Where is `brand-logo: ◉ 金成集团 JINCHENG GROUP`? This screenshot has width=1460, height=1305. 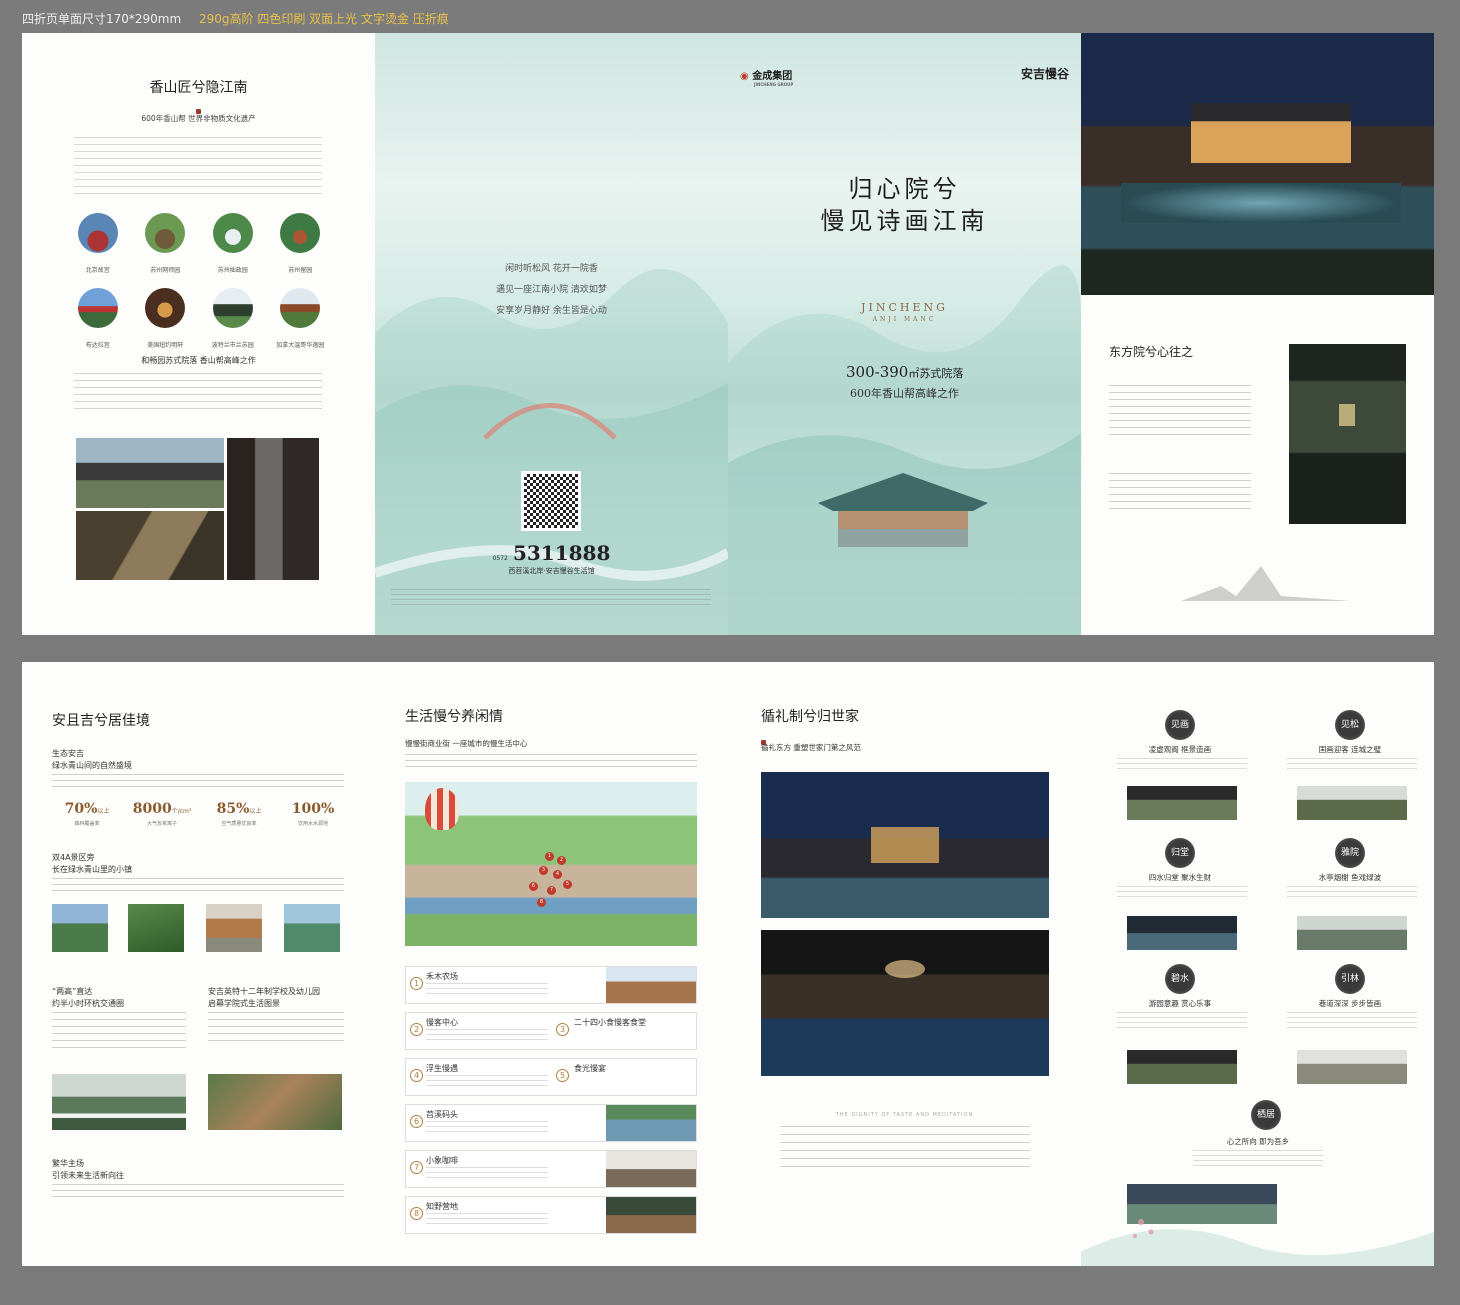 brand-logo: ◉ 金成集团 JINCHENG GROUP is located at coordinates (766, 77).